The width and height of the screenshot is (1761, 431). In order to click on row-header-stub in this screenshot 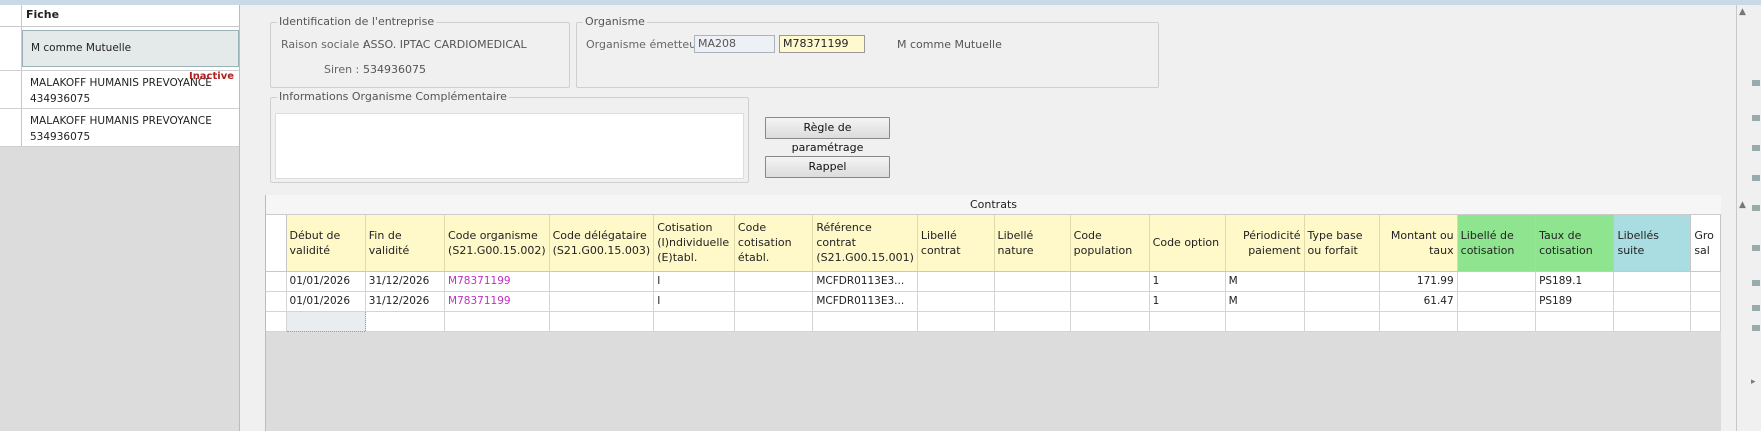, I will do `click(11, 15)`.